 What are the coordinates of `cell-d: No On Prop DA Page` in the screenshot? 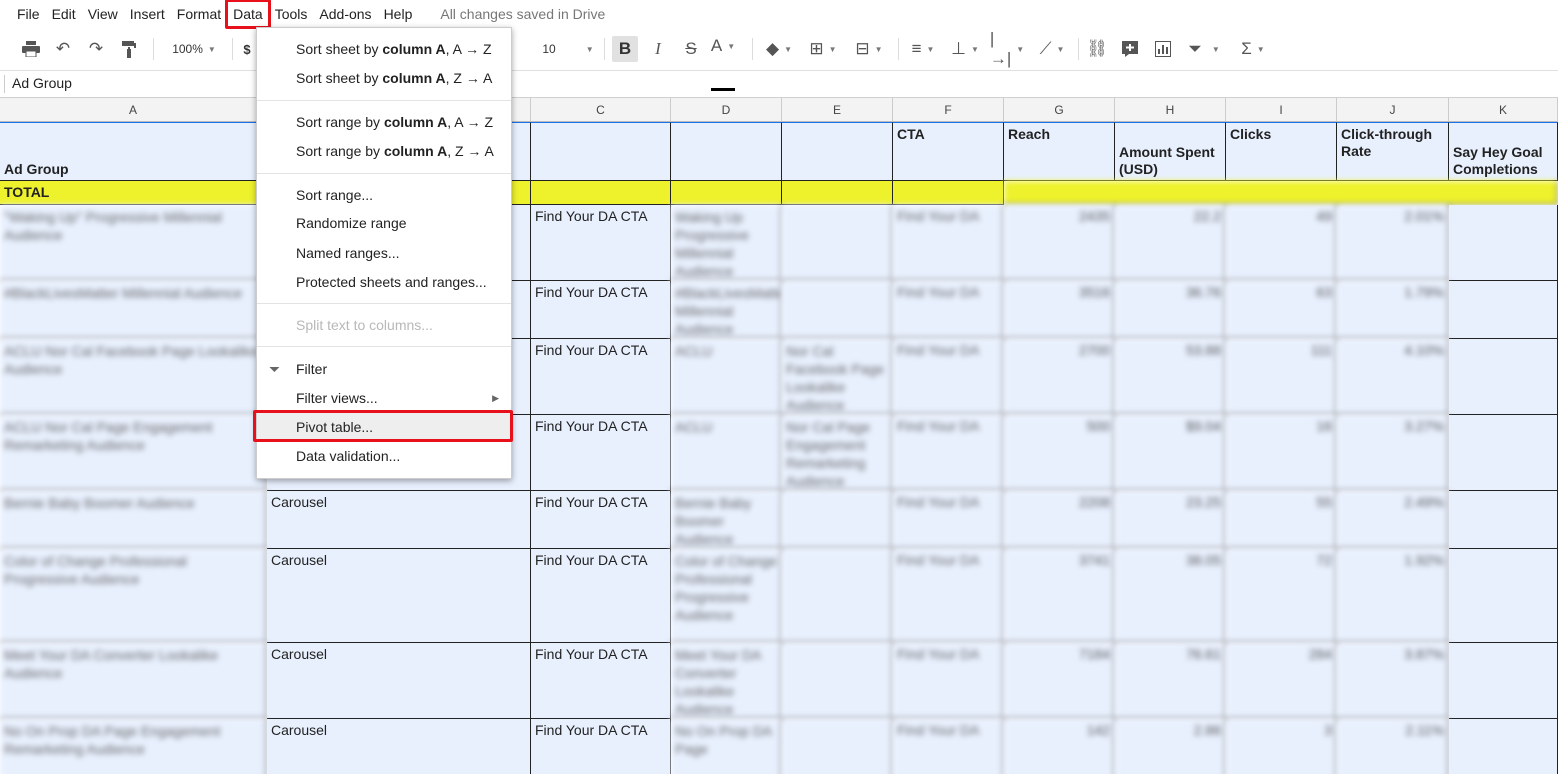 It's located at (726, 746).